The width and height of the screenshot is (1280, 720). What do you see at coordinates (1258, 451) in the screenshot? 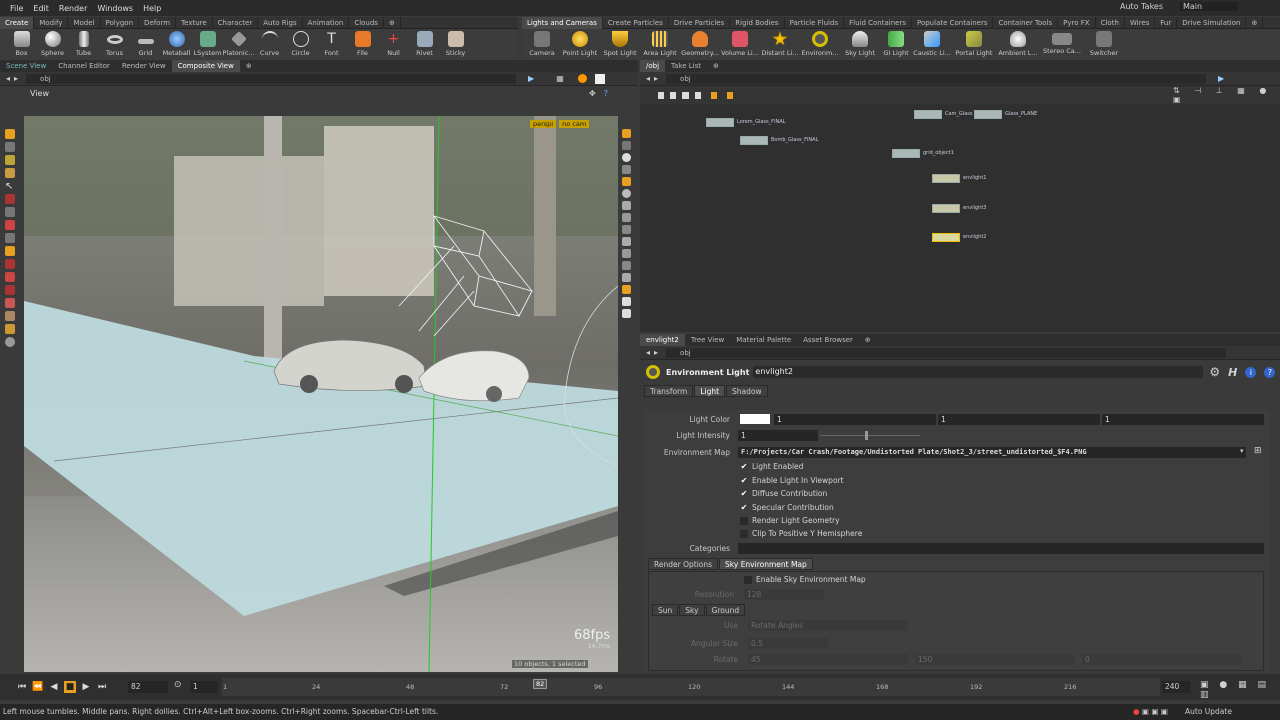
I see `file-chooser-icon: ⊞` at bounding box center [1258, 451].